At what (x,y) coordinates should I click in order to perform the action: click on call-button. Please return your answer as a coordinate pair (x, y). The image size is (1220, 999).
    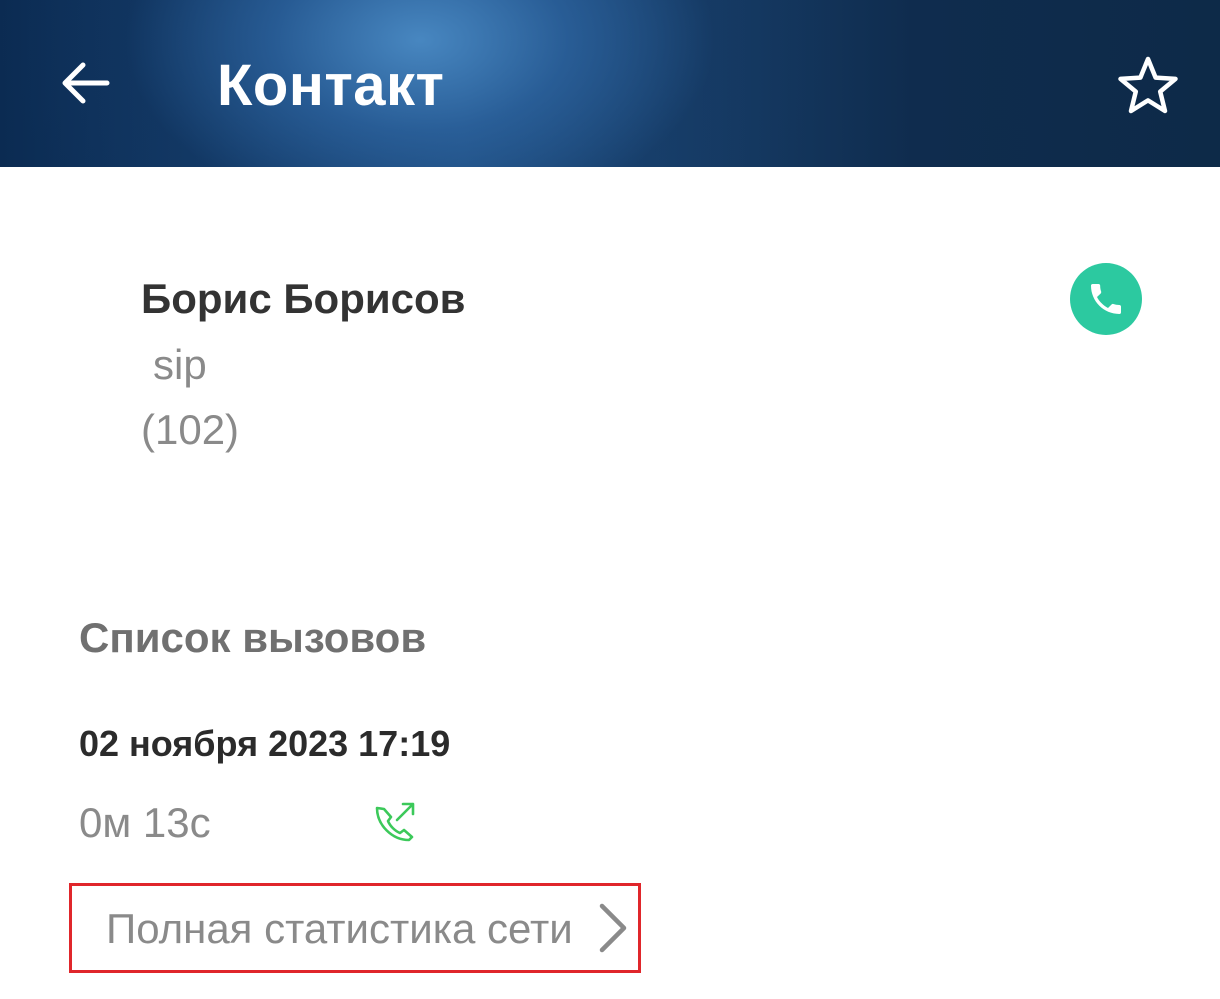
    Looking at the image, I should click on (1106, 299).